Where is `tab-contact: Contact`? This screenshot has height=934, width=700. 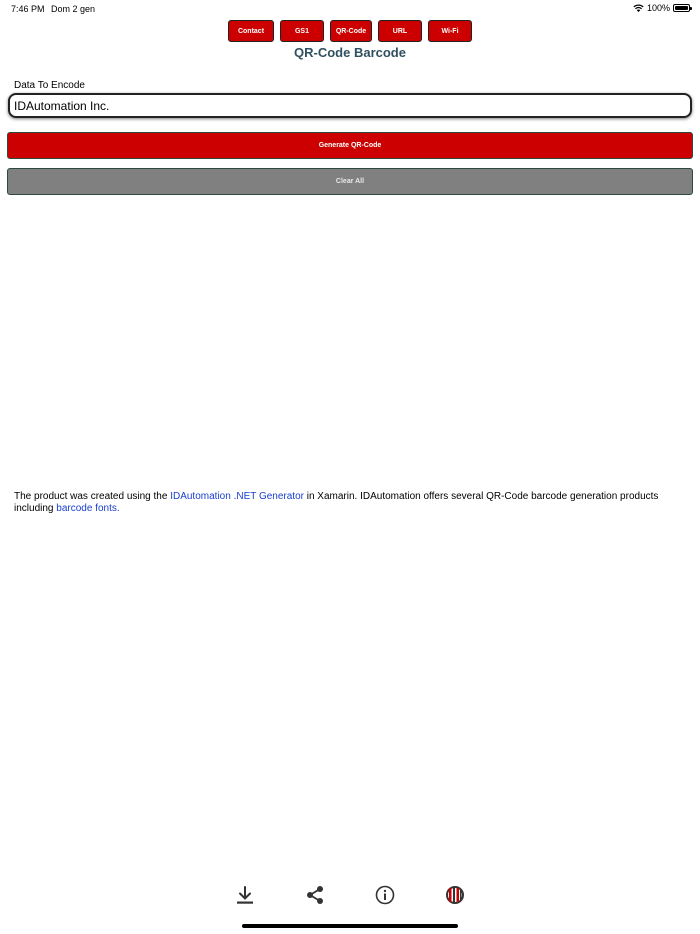
tab-contact: Contact is located at coordinates (251, 31).